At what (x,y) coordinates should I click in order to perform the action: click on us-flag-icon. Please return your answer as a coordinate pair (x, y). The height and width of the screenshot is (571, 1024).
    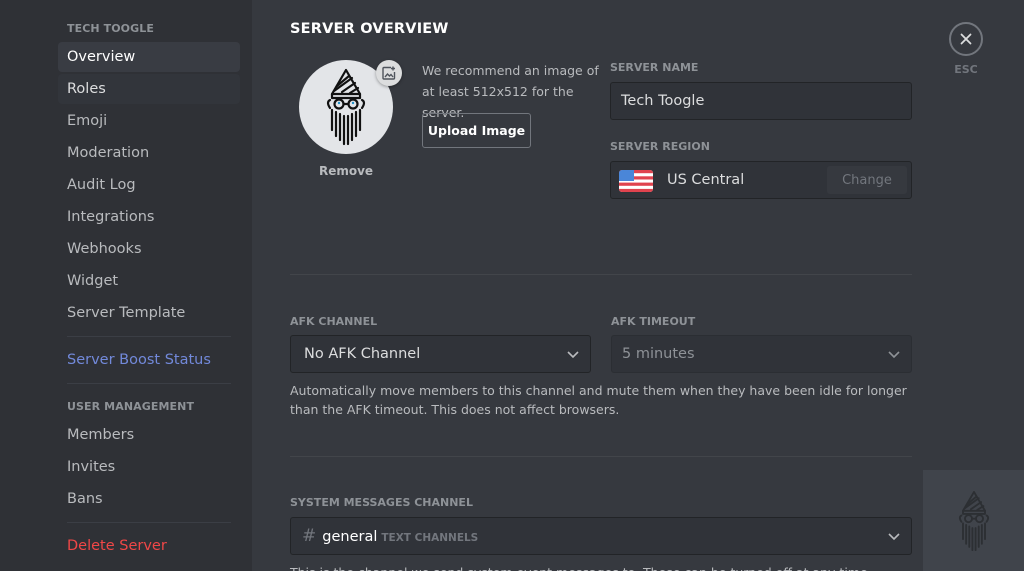
    Looking at the image, I should click on (636, 181).